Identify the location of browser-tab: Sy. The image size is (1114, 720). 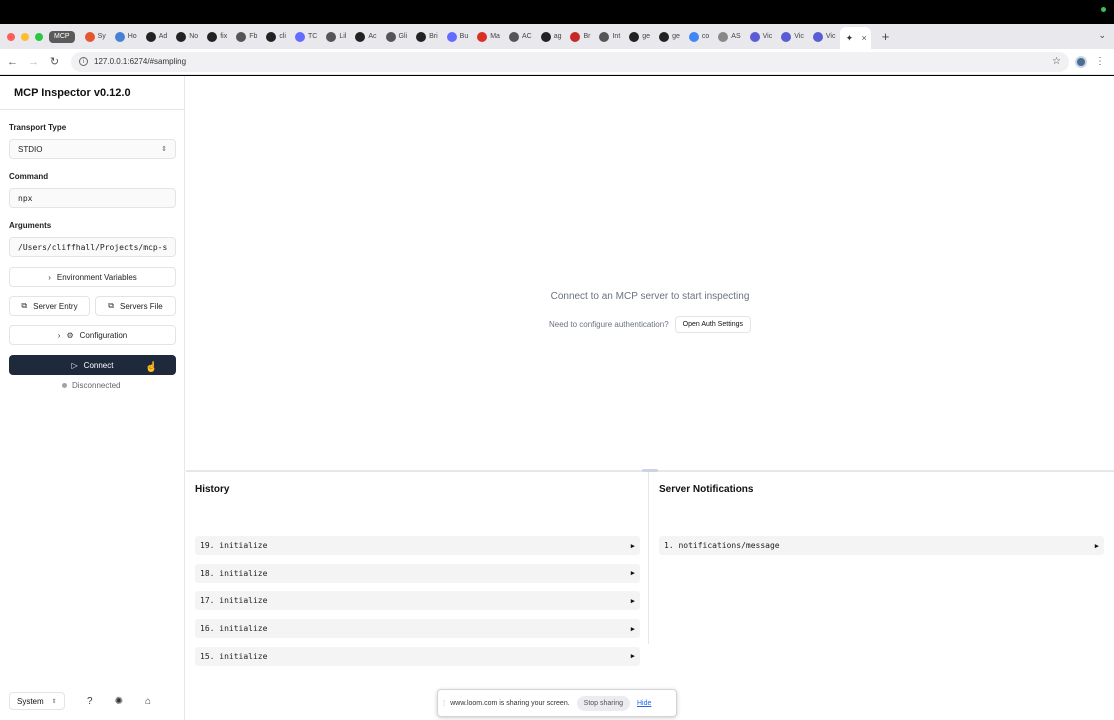
(95, 37).